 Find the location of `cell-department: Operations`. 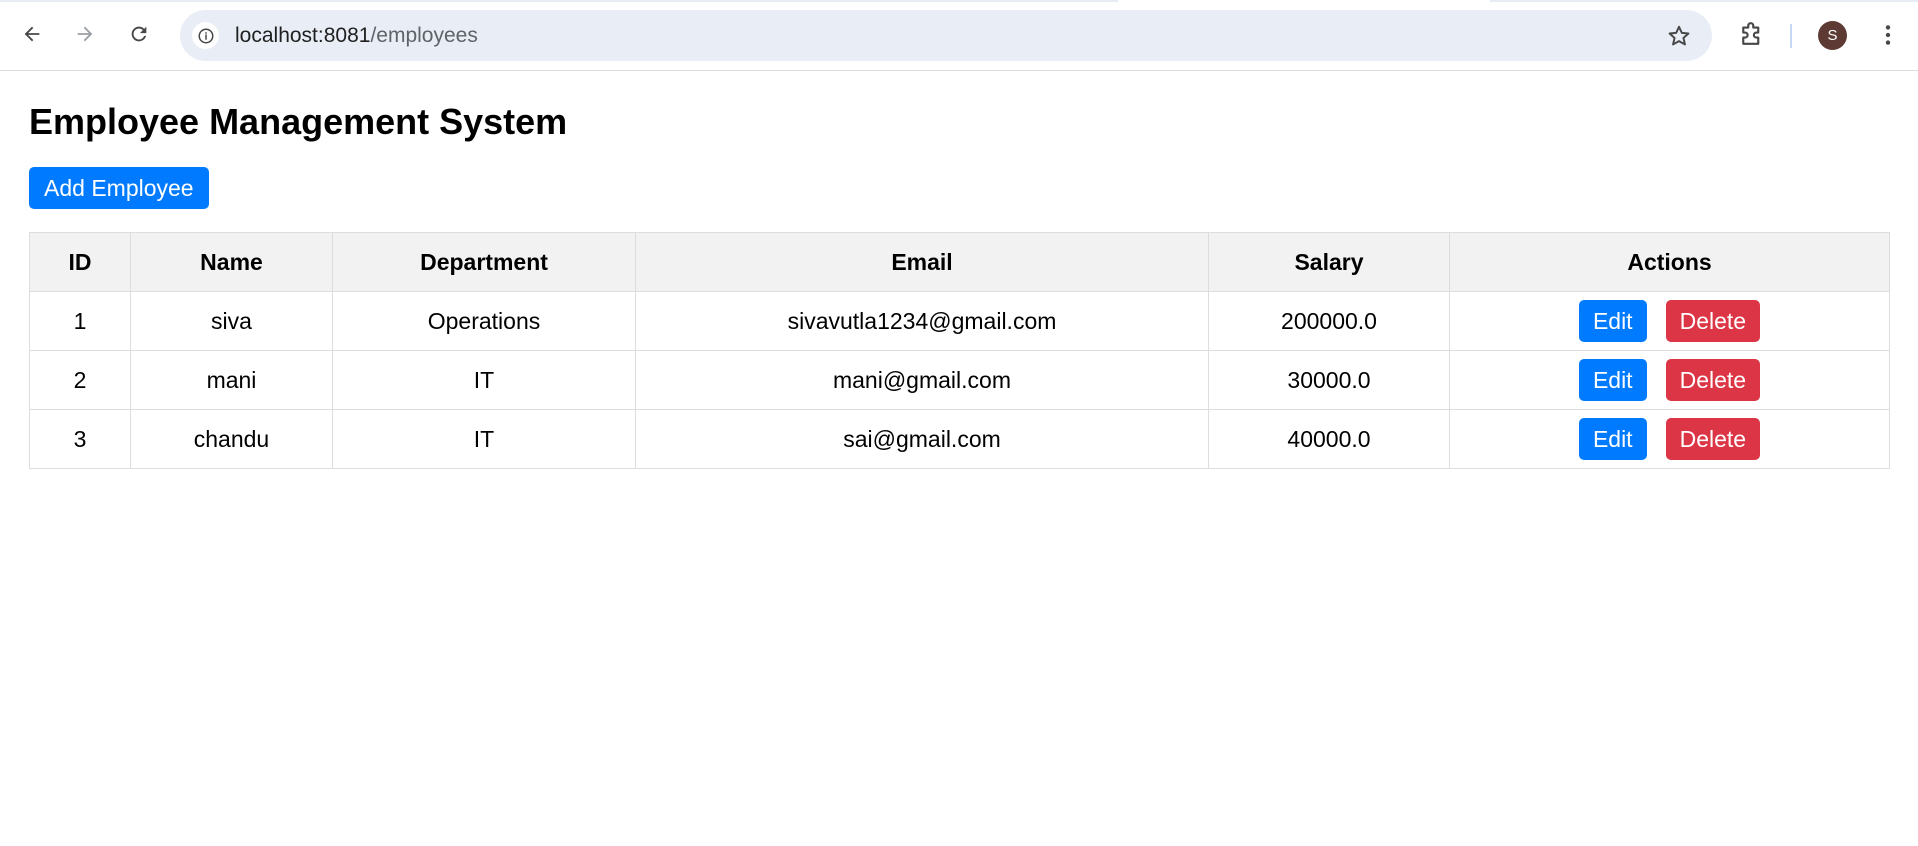

cell-department: Operations is located at coordinates (484, 321).